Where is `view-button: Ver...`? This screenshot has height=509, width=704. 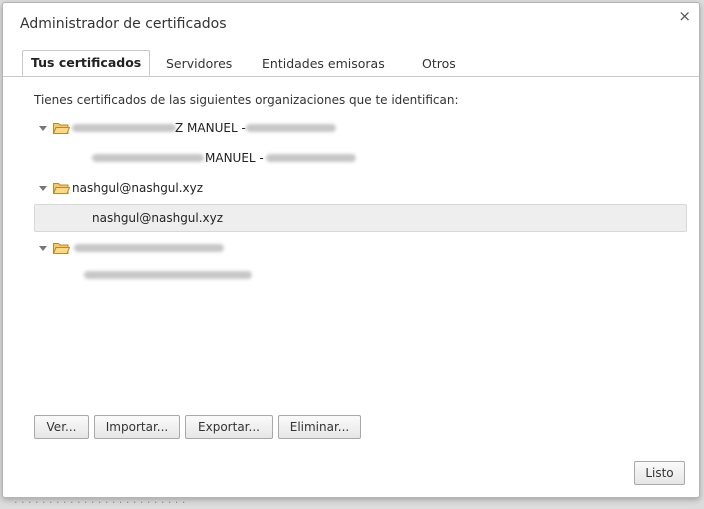
view-button: Ver... is located at coordinates (61, 427).